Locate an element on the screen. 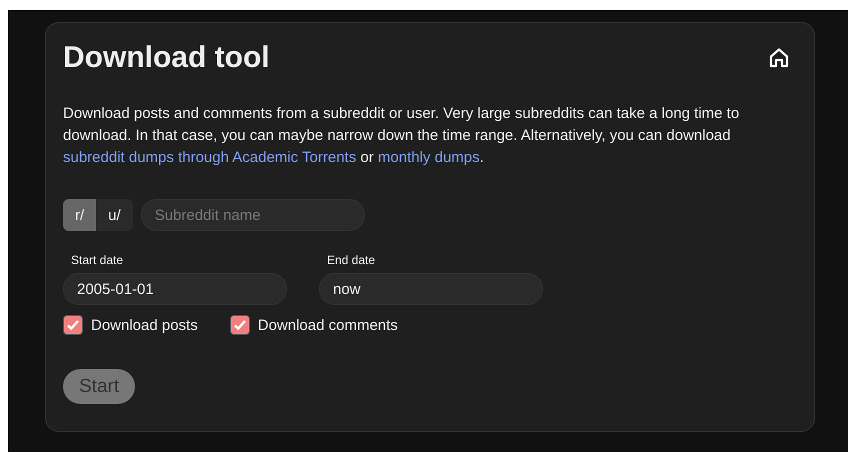 Image resolution: width=848 pixels, height=452 pixels. checkbox-label: Download posts is located at coordinates (144, 325).